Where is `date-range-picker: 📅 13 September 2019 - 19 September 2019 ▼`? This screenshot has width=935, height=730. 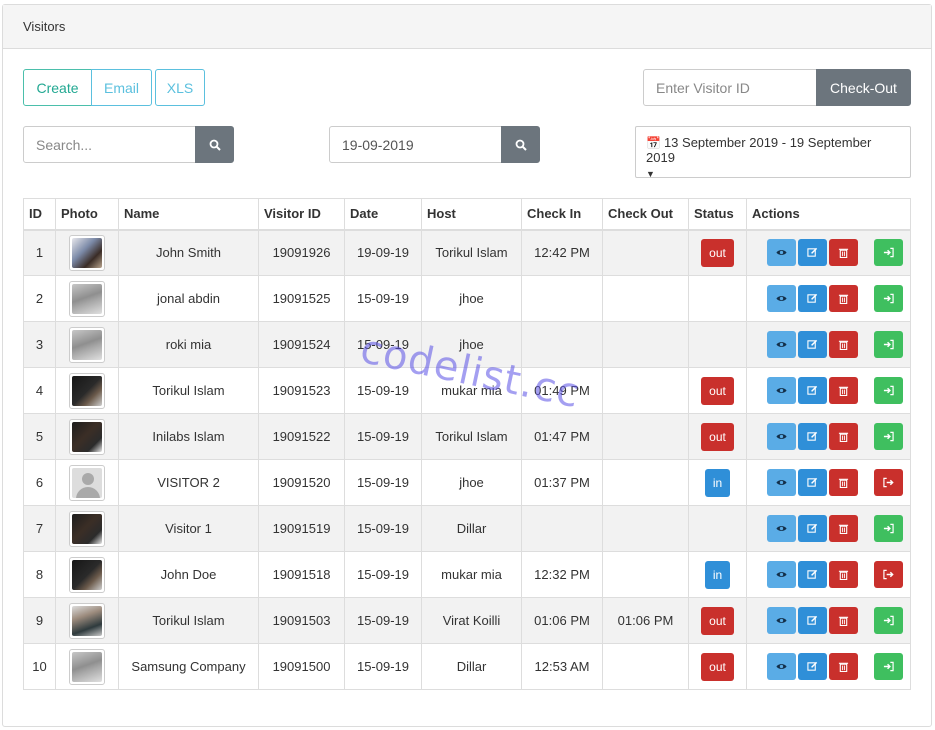
date-range-picker: 📅 13 September 2019 - 19 September 2019 ▼ is located at coordinates (773, 152).